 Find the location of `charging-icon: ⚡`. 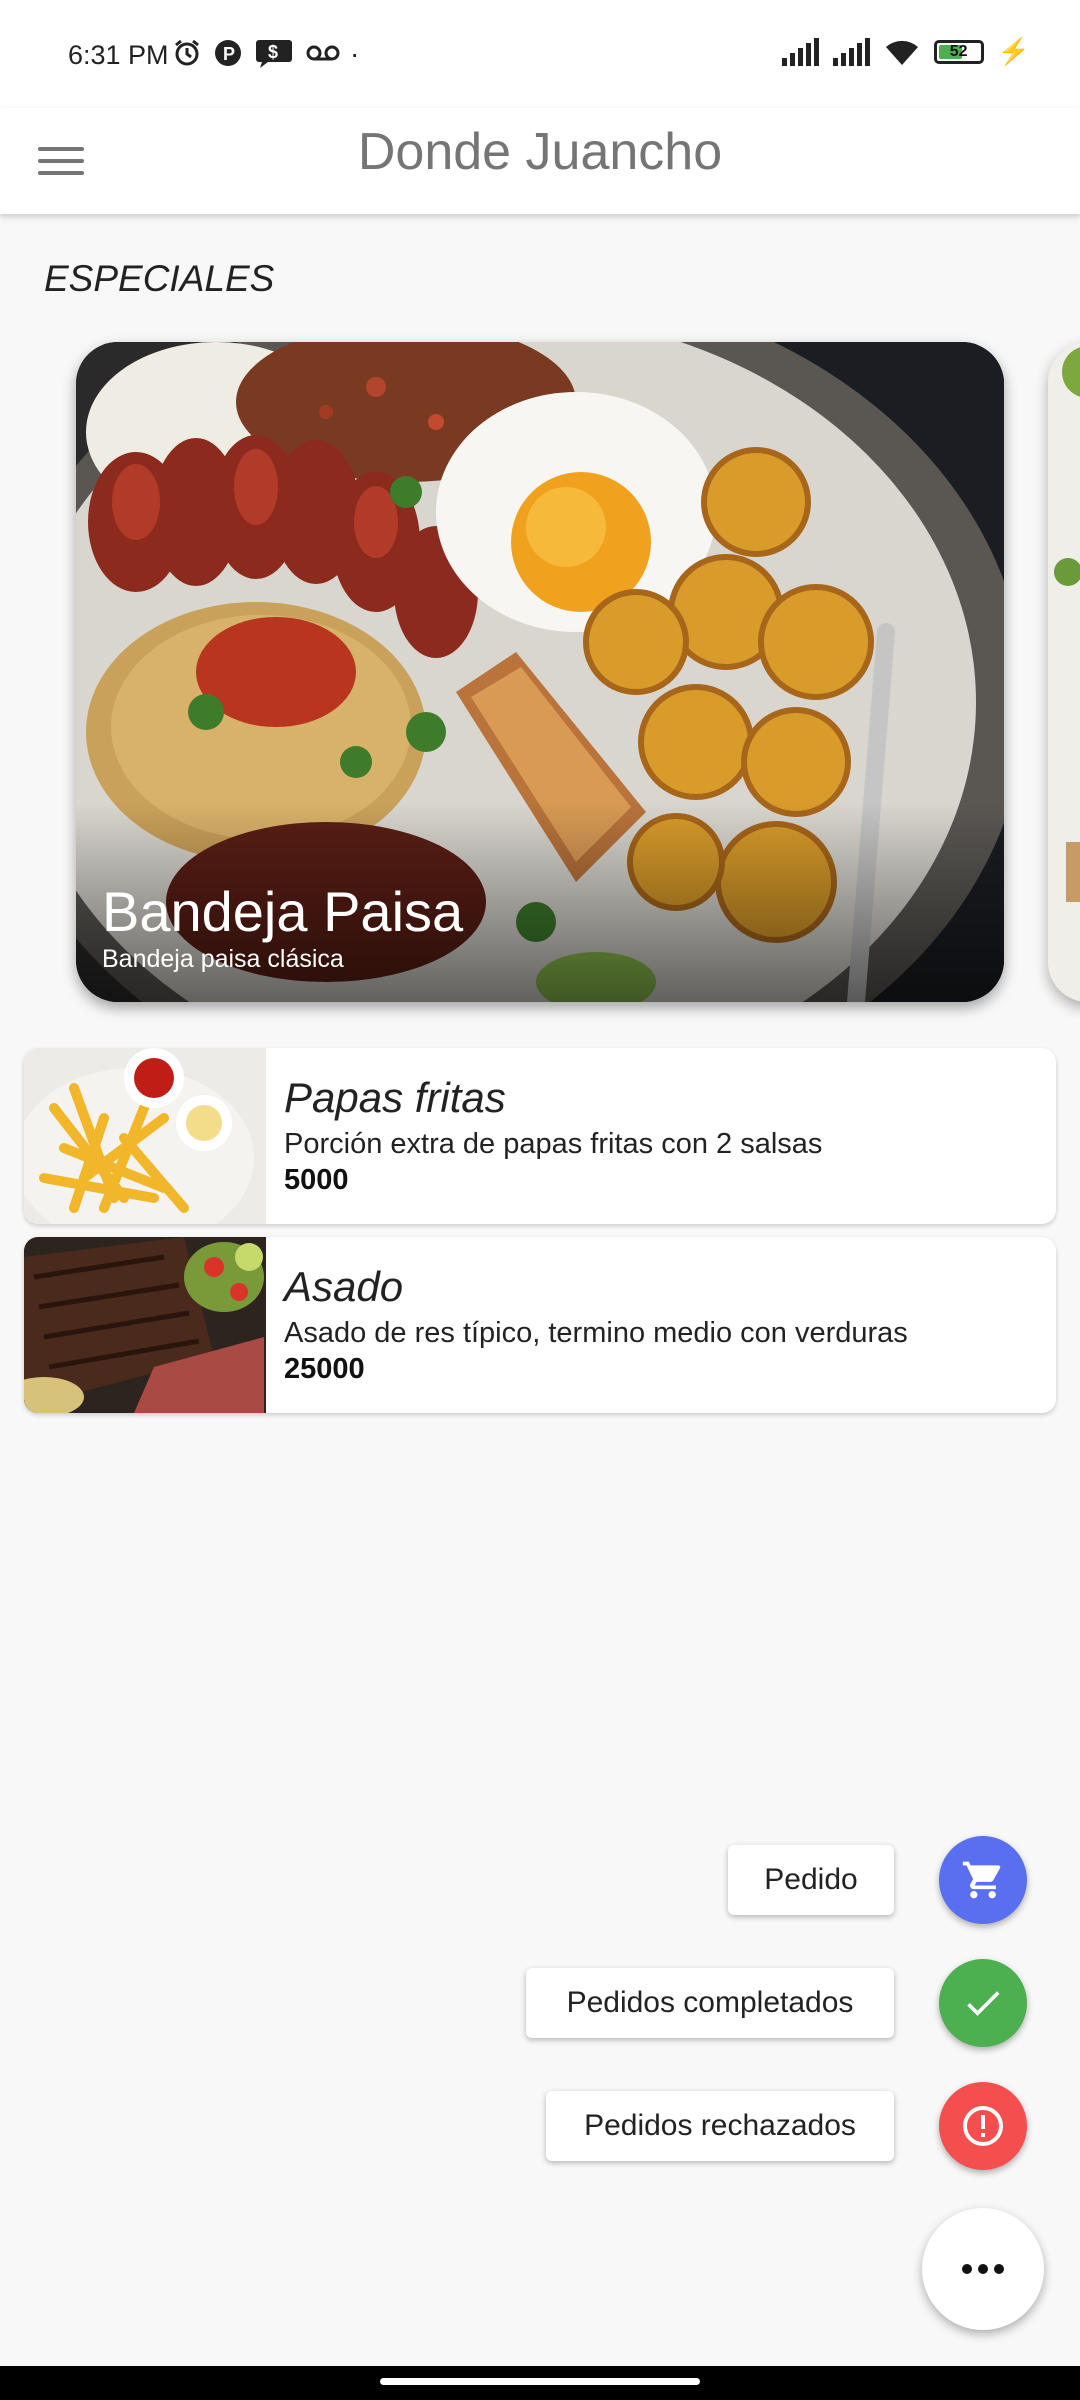

charging-icon: ⚡ is located at coordinates (1013, 51).